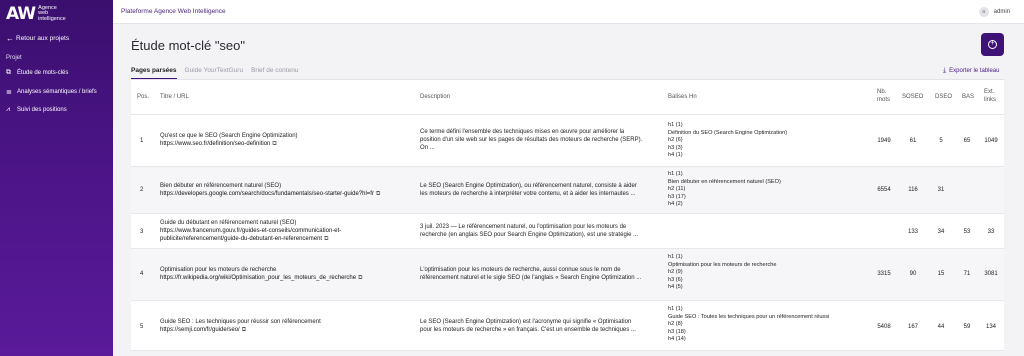 Image resolution: width=1024 pixels, height=356 pixels. What do you see at coordinates (912, 232) in the screenshot?
I see `row-soseo: 133` at bounding box center [912, 232].